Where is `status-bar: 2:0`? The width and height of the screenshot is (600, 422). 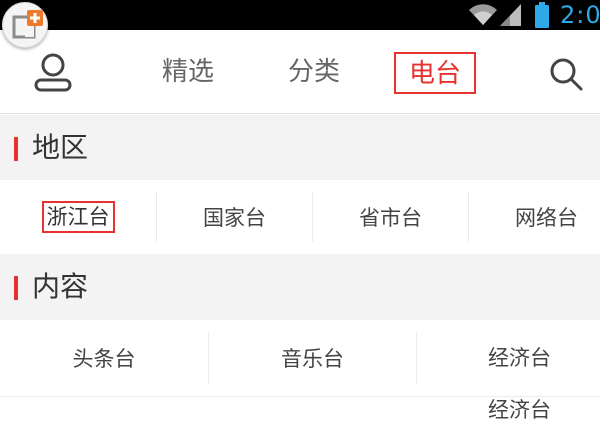 status-bar: 2:0 is located at coordinates (300, 15).